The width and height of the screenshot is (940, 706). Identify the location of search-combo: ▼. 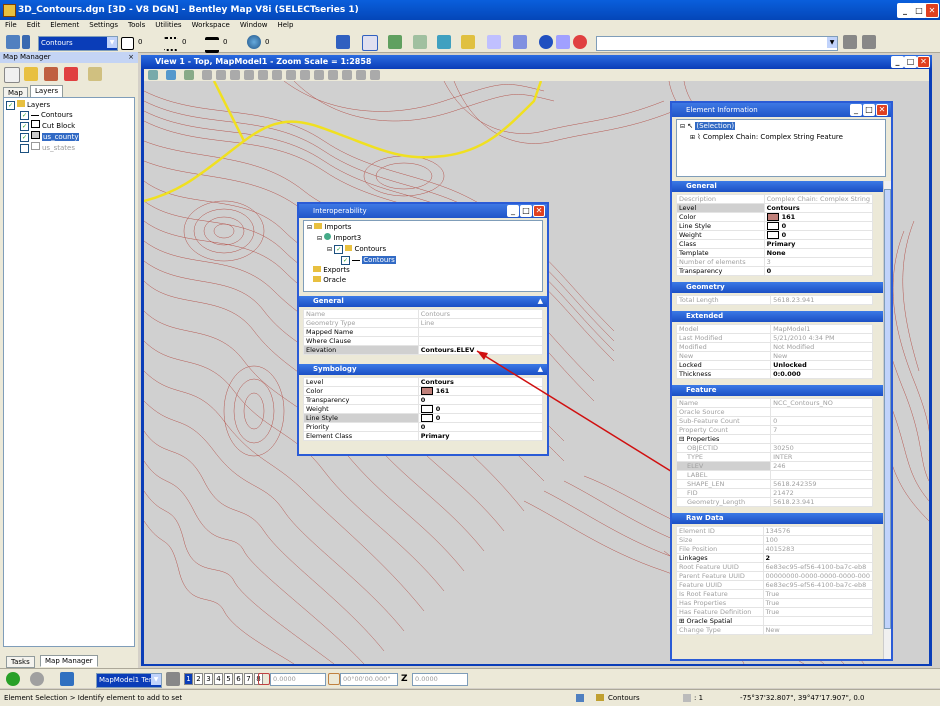
(717, 43).